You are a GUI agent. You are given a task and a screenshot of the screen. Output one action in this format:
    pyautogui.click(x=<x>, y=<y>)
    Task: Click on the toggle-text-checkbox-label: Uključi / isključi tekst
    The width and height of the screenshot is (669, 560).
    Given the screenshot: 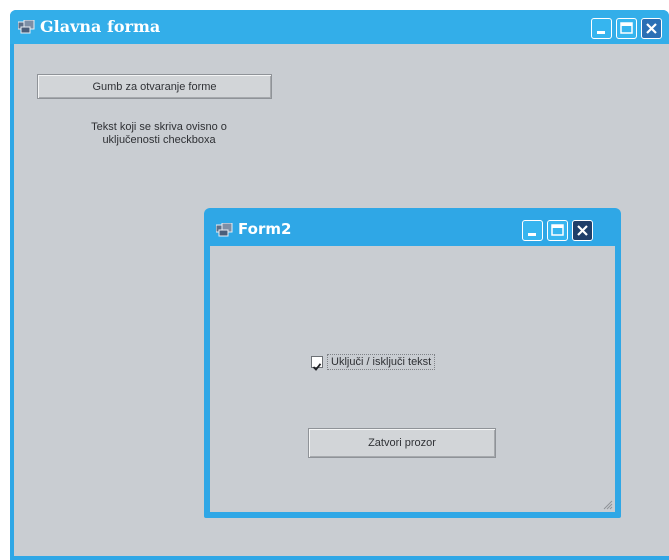 What is the action you would take?
    pyautogui.click(x=381, y=362)
    